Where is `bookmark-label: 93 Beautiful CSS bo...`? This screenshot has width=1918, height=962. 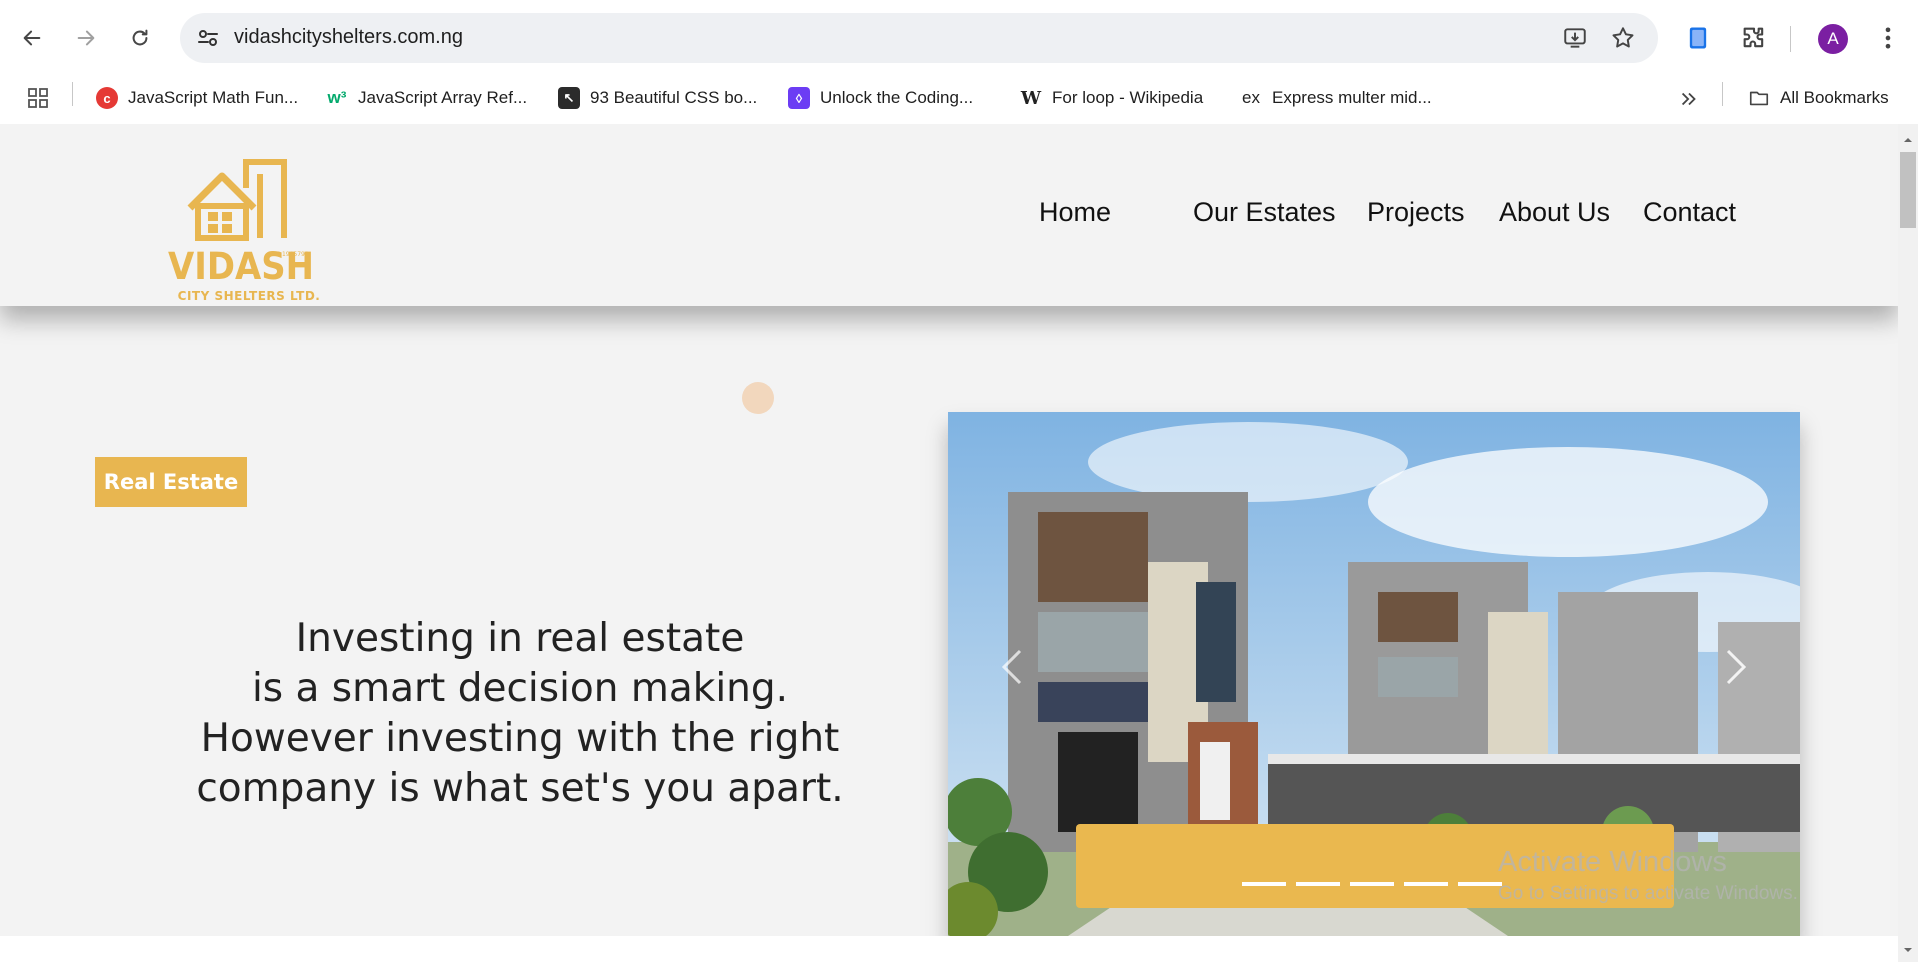
bookmark-label: 93 Beautiful CSS bo... is located at coordinates (674, 97).